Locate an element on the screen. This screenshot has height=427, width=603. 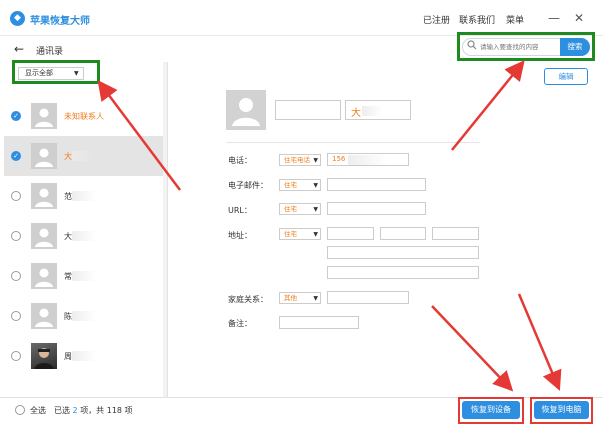
arrow-to-filter is located at coordinates (139, 135).